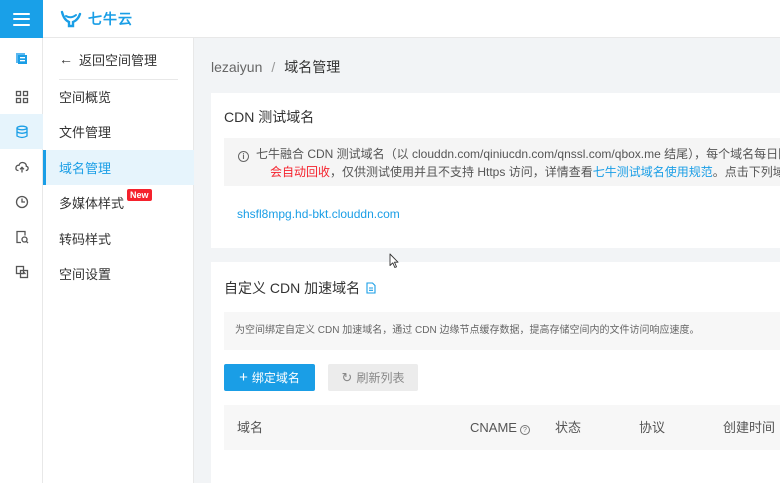  I want to click on rail-storage-overview, so click(21, 57).